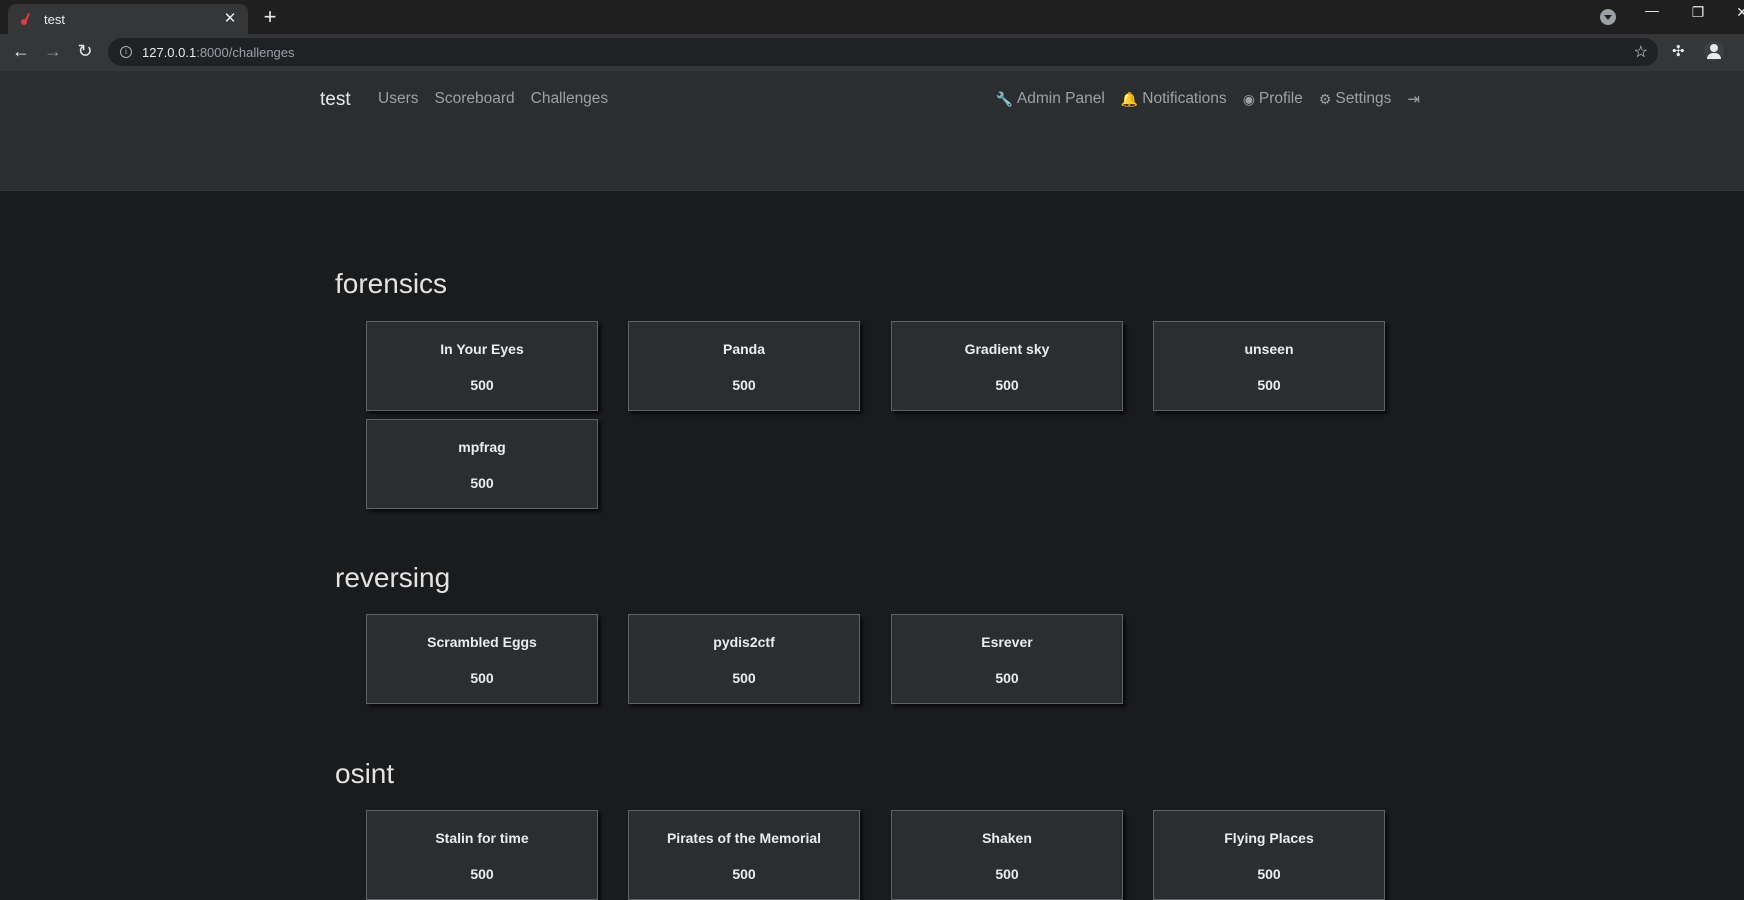  What do you see at coordinates (872, 17) in the screenshot?
I see `browser-tabstrip: test ✕ + — ❐ ✕` at bounding box center [872, 17].